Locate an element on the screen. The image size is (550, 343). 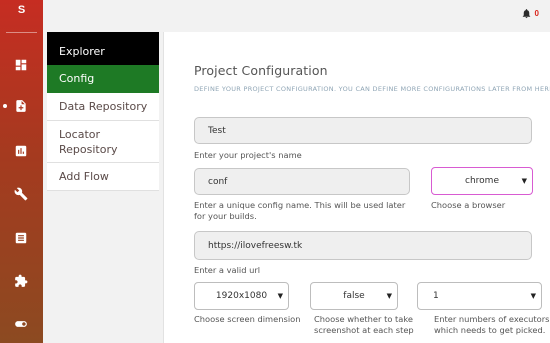
menu-item-locator-repository: Locator Repository is located at coordinates (103, 142).